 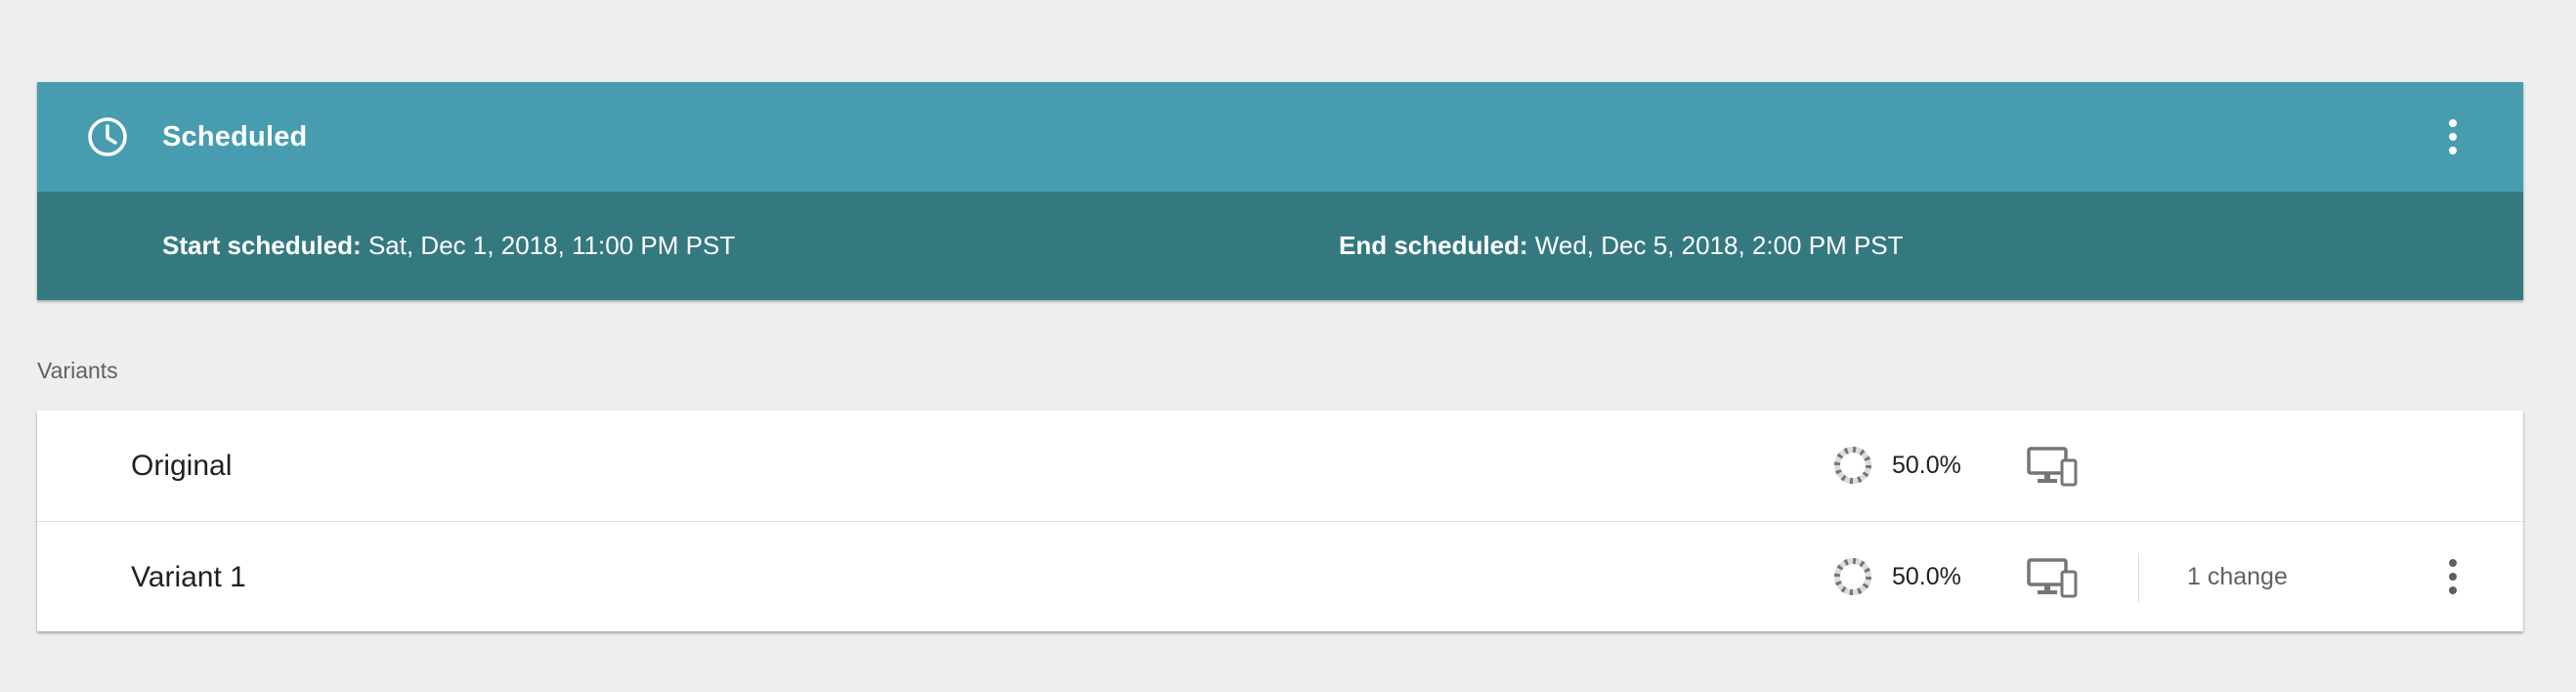 What do you see at coordinates (262, 245) in the screenshot?
I see `start-scheduled-label: Start scheduled:` at bounding box center [262, 245].